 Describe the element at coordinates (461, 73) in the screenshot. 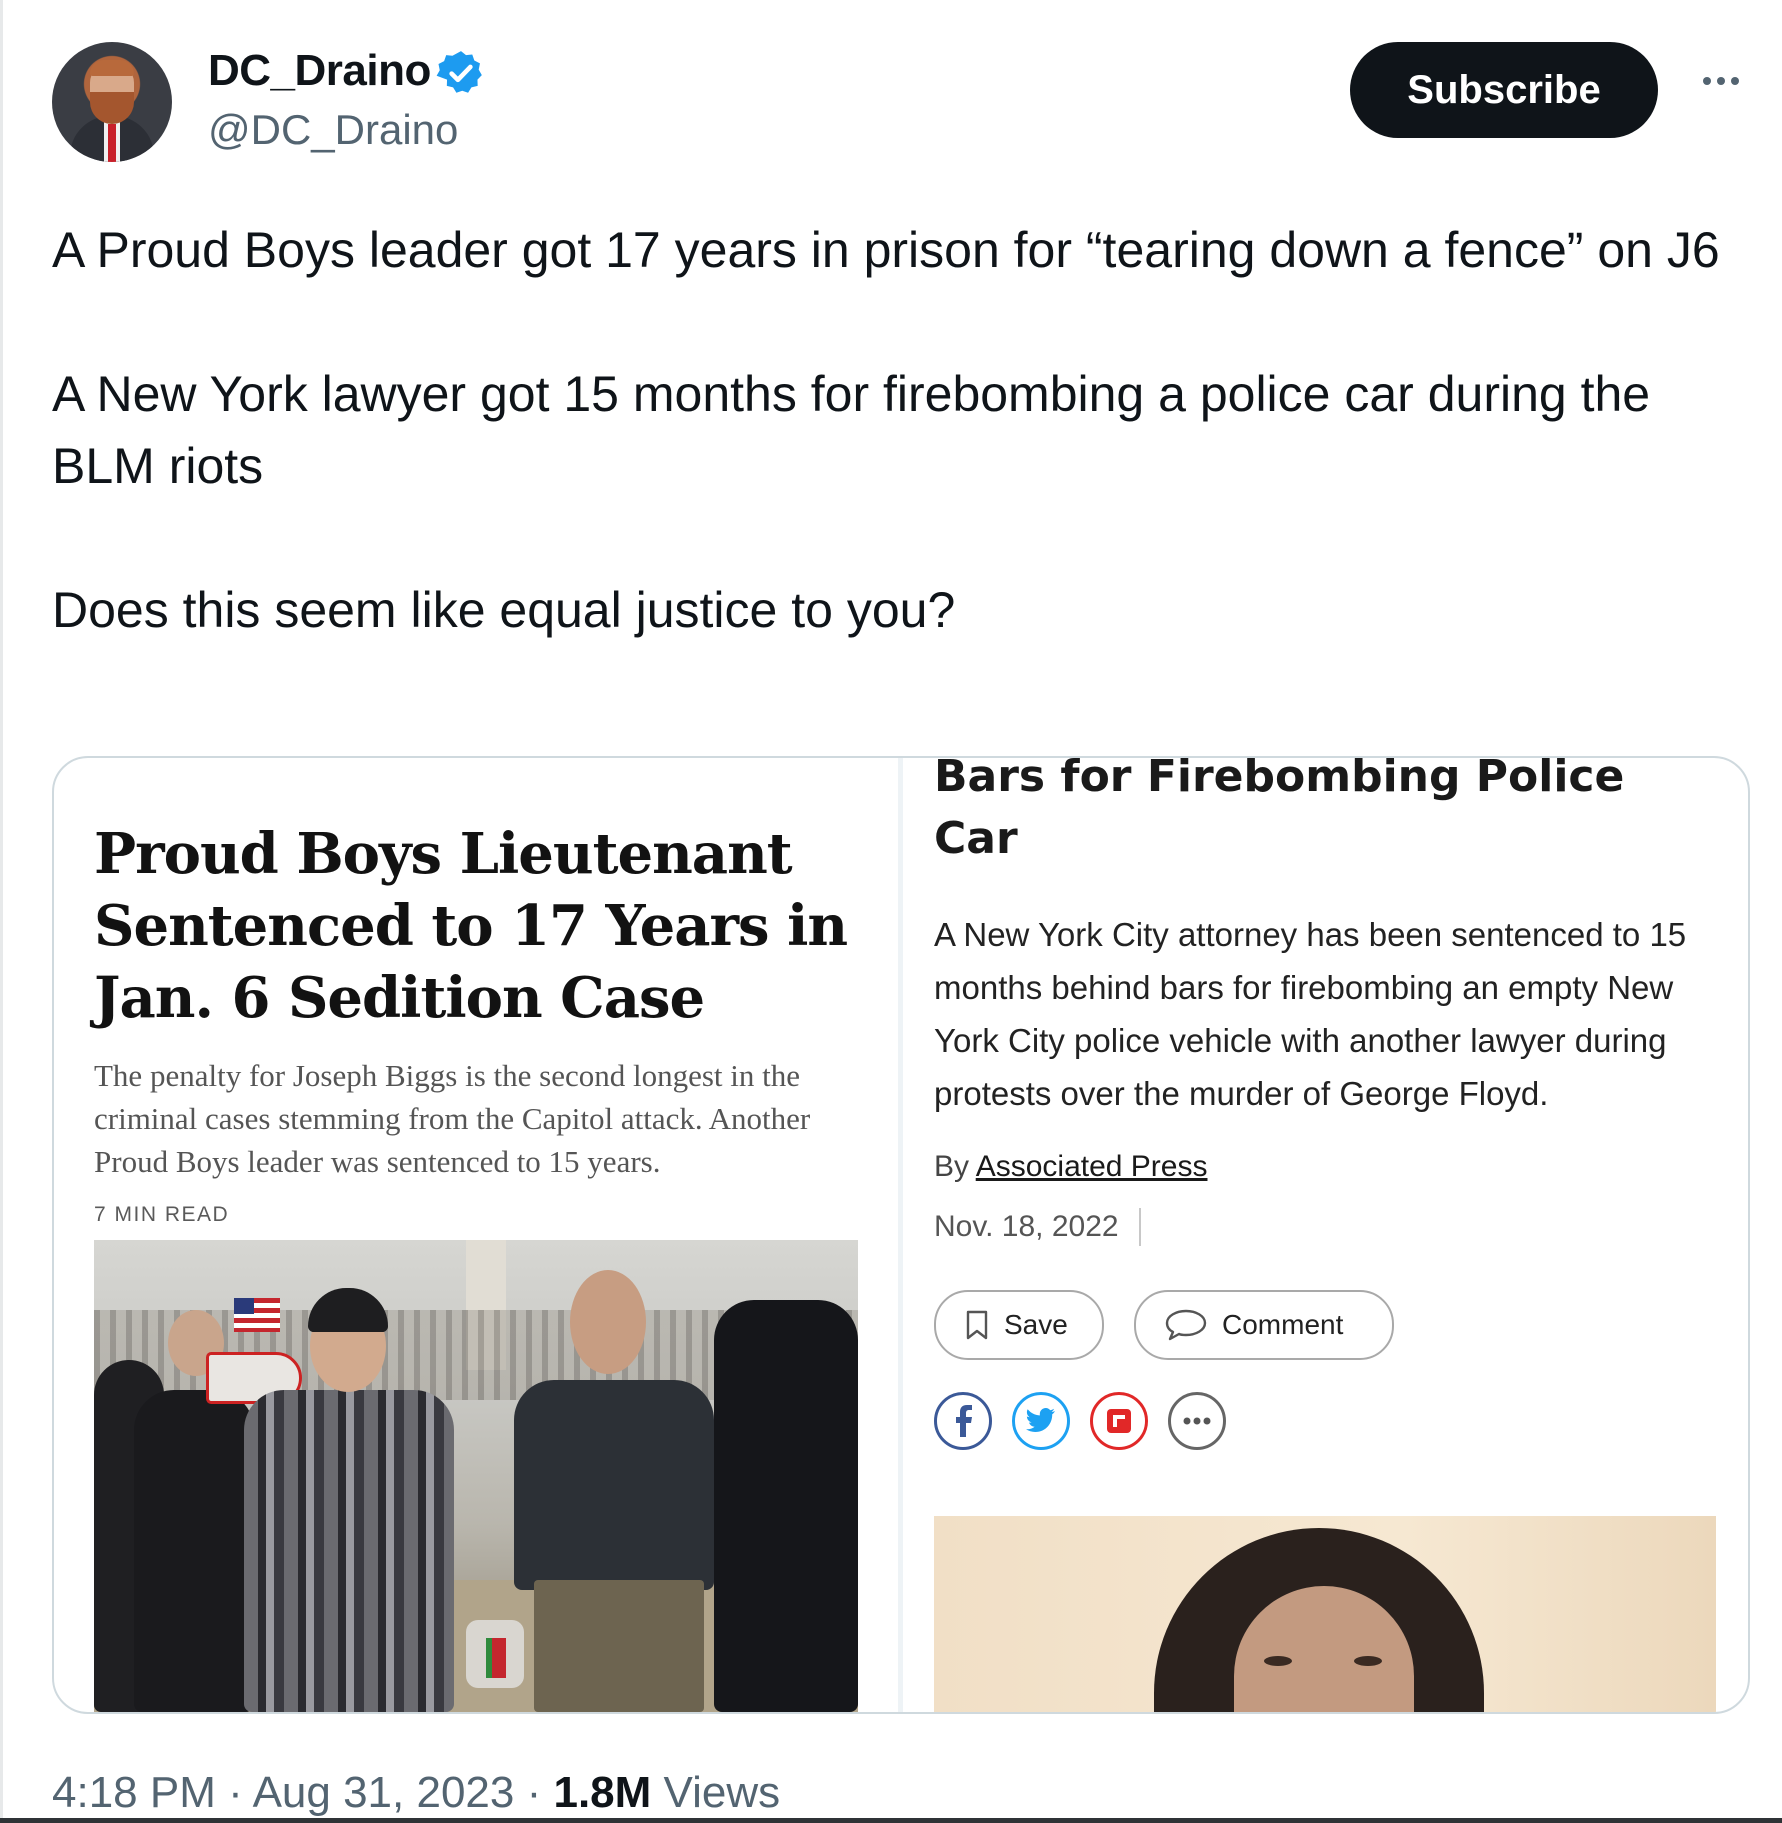

I see `verified-badge-icon` at that location.